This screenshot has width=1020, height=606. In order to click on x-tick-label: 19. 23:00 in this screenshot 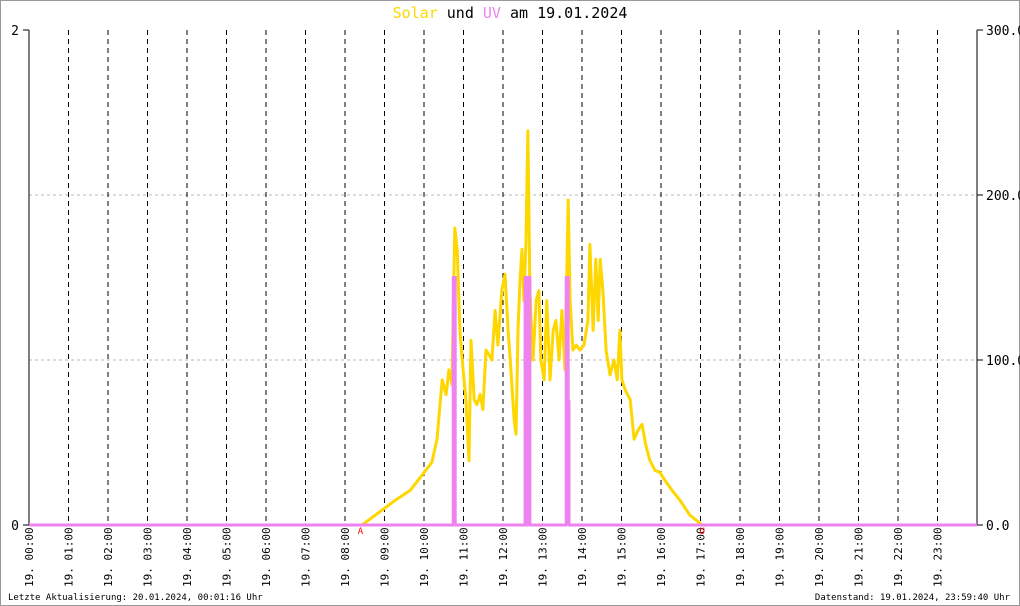, I will do `click(938, 557)`.